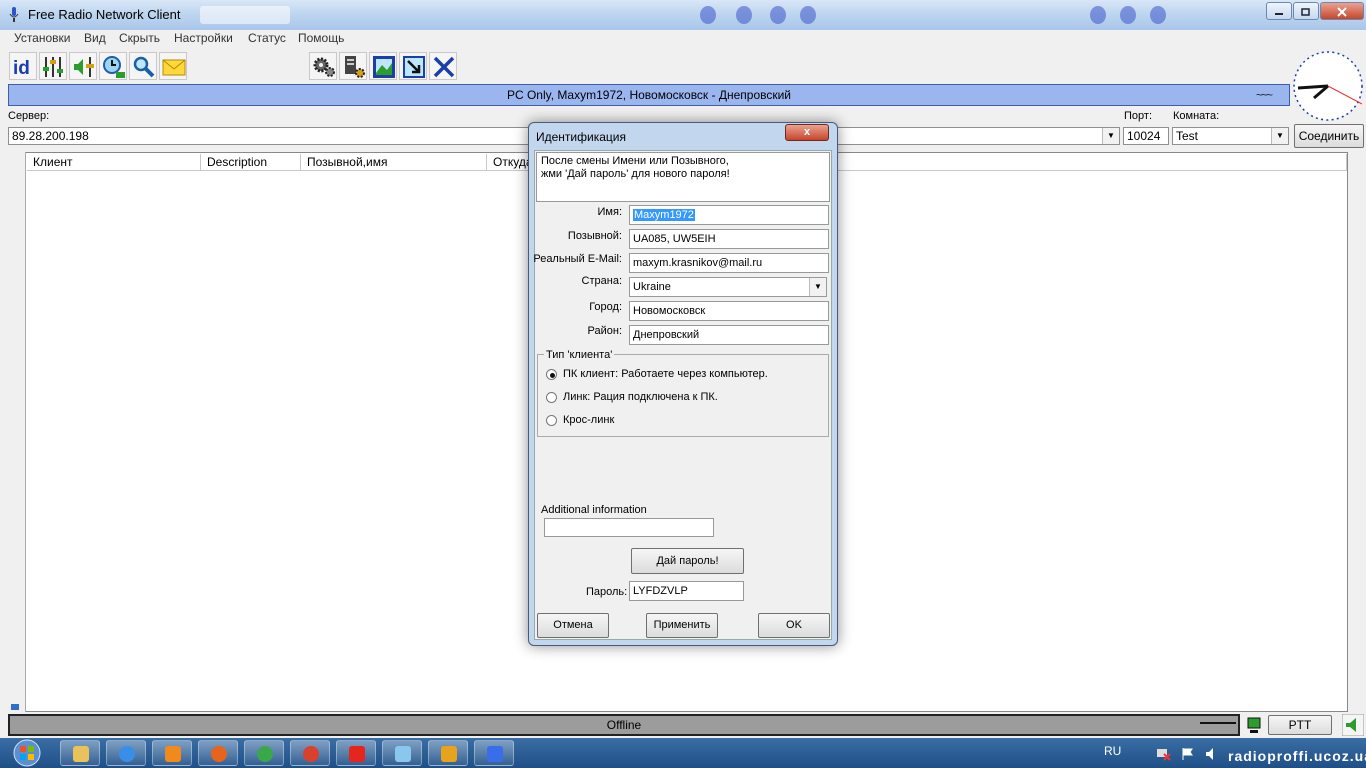 The height and width of the screenshot is (768, 1366). I want to click on country-select: Ukraine ▼, so click(728, 287).